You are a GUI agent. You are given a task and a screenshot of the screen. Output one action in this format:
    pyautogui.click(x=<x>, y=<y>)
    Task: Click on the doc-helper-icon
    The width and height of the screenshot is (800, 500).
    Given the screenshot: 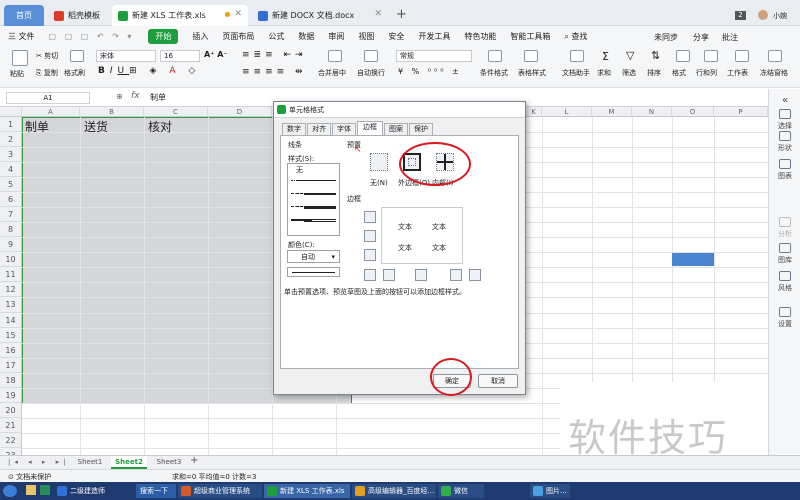 What is the action you would take?
    pyautogui.click(x=577, y=56)
    